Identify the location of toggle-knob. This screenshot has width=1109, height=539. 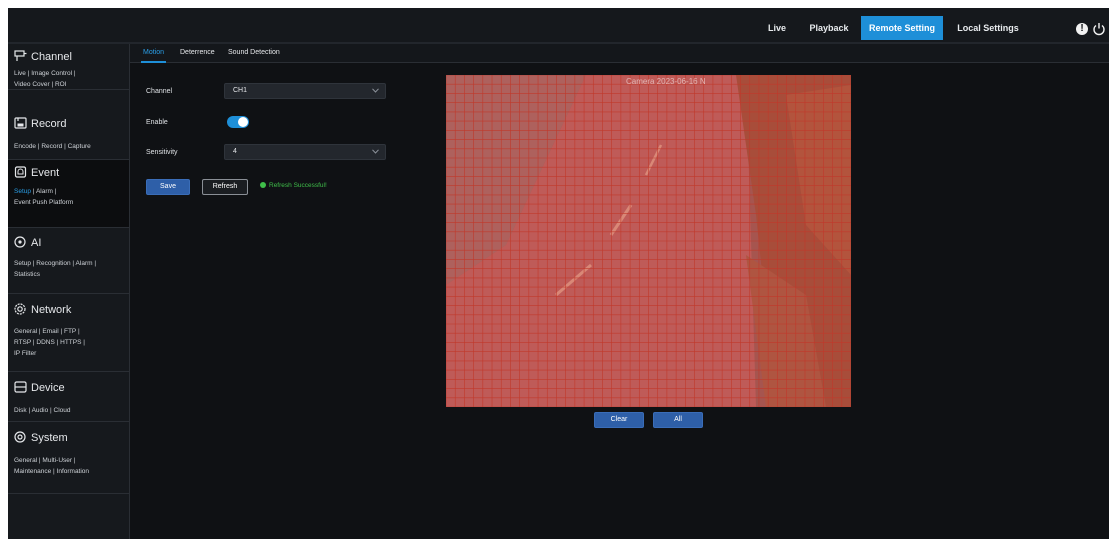
(243, 122).